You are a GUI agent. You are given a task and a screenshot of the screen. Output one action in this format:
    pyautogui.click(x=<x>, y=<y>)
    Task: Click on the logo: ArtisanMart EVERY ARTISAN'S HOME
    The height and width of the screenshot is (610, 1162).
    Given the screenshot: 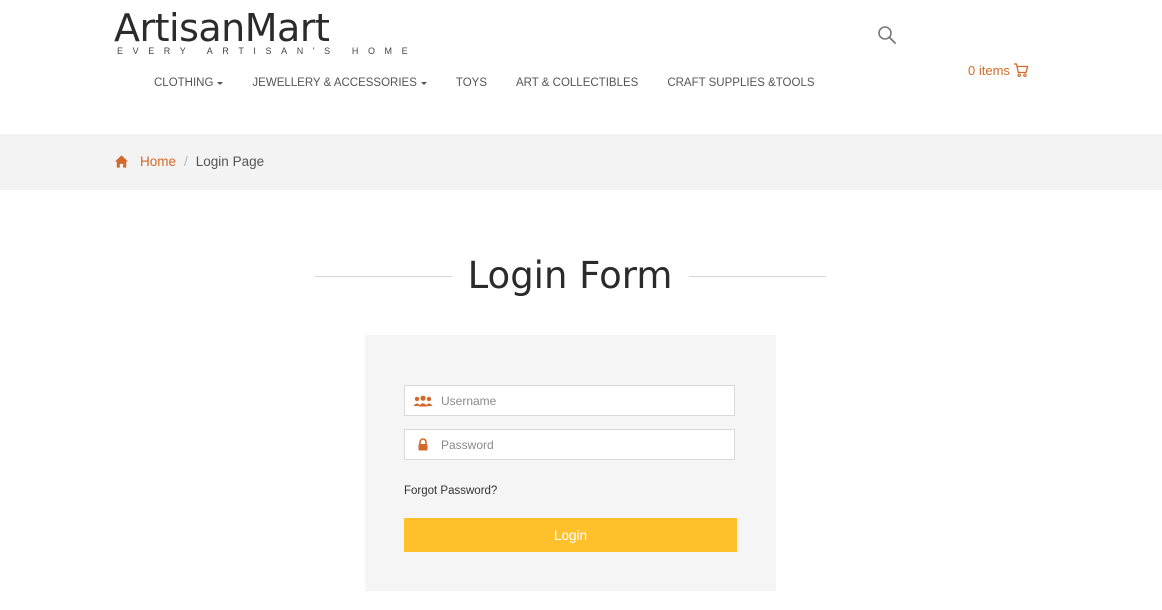 What is the action you would take?
    pyautogui.click(x=261, y=31)
    